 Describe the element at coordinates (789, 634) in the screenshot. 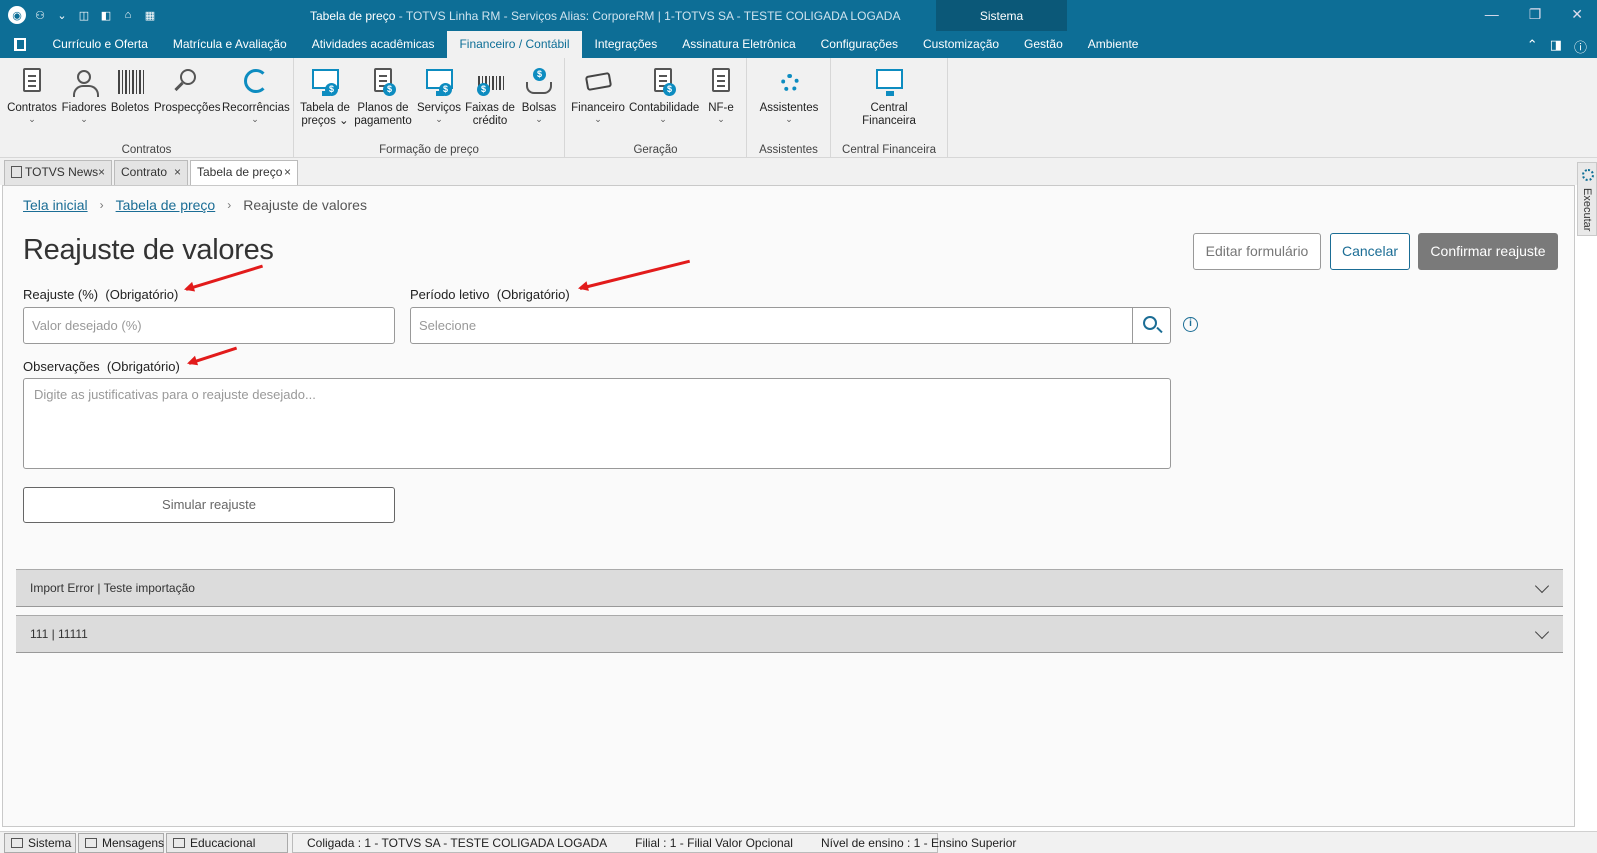

I see `accordion-111: 111 | 11111` at that location.